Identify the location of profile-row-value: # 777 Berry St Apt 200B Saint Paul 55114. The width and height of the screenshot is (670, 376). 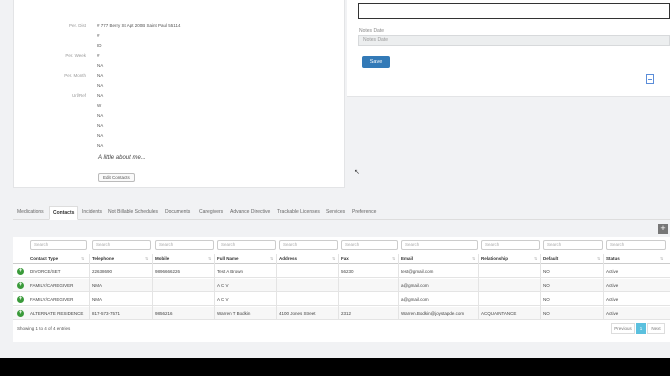
(139, 25).